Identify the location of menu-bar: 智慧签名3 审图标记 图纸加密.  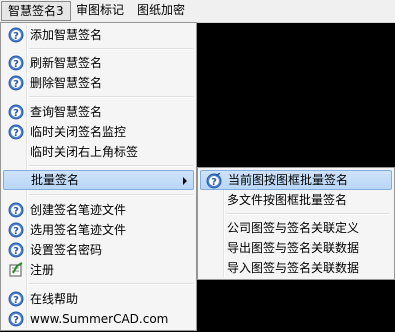
(197, 11).